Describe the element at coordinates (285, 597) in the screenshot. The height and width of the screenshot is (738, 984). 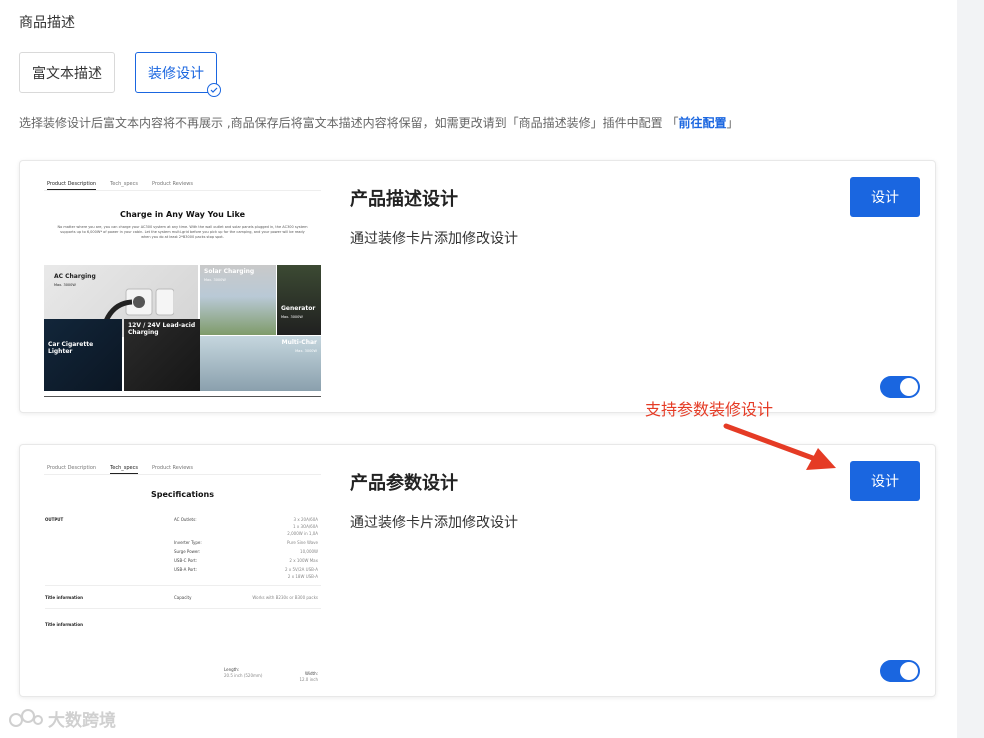
I see `capacity-value: Works with B230s or B300 packs` at that location.